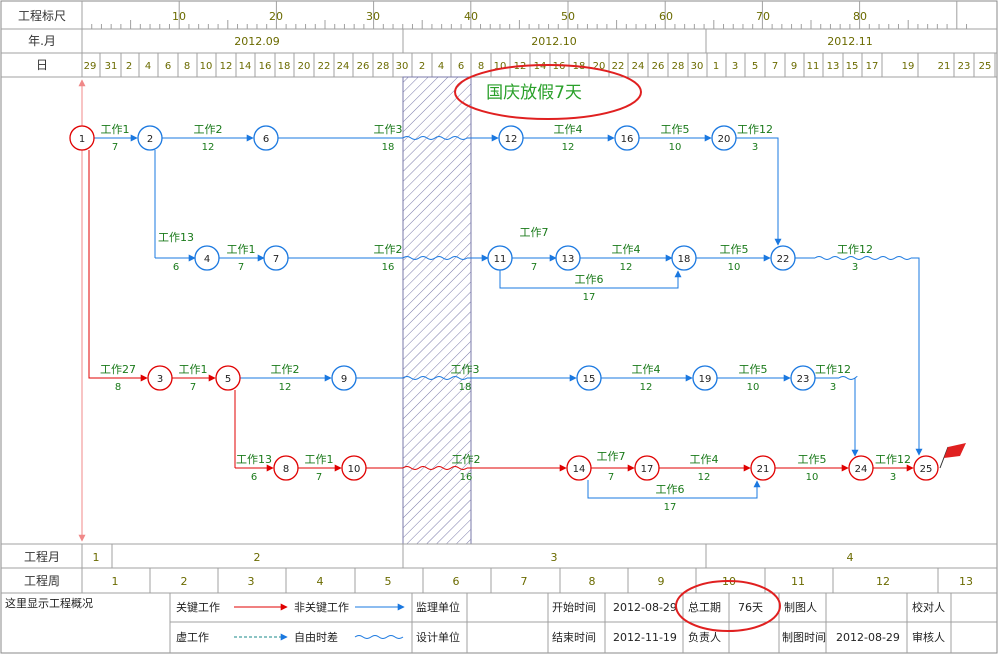 The width and height of the screenshot is (1004, 662). I want to click on svg-text: 5, so click(228, 379).